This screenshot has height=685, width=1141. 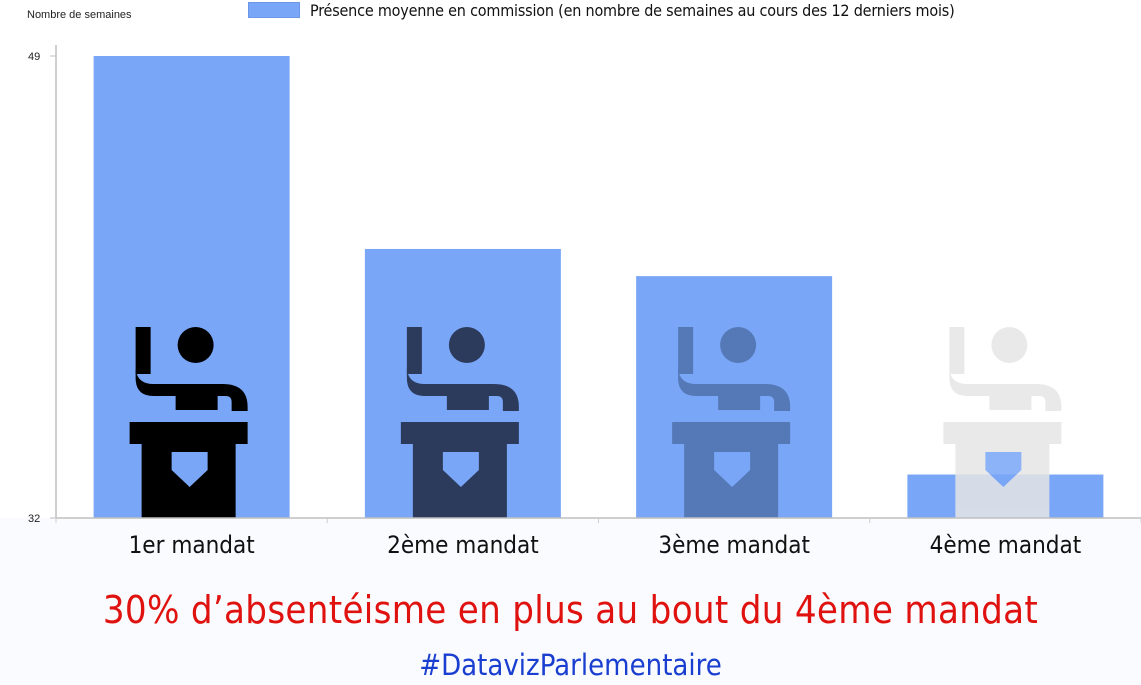 I want to click on y-tick-label: 32, so click(x=34, y=519).